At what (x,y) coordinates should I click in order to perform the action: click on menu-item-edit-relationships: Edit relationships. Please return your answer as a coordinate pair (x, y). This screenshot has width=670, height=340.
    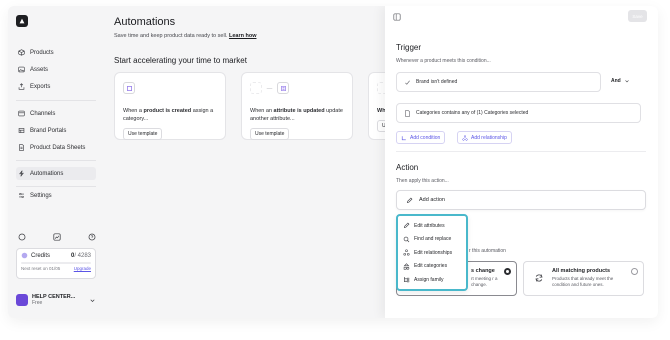
    Looking at the image, I should click on (432, 253).